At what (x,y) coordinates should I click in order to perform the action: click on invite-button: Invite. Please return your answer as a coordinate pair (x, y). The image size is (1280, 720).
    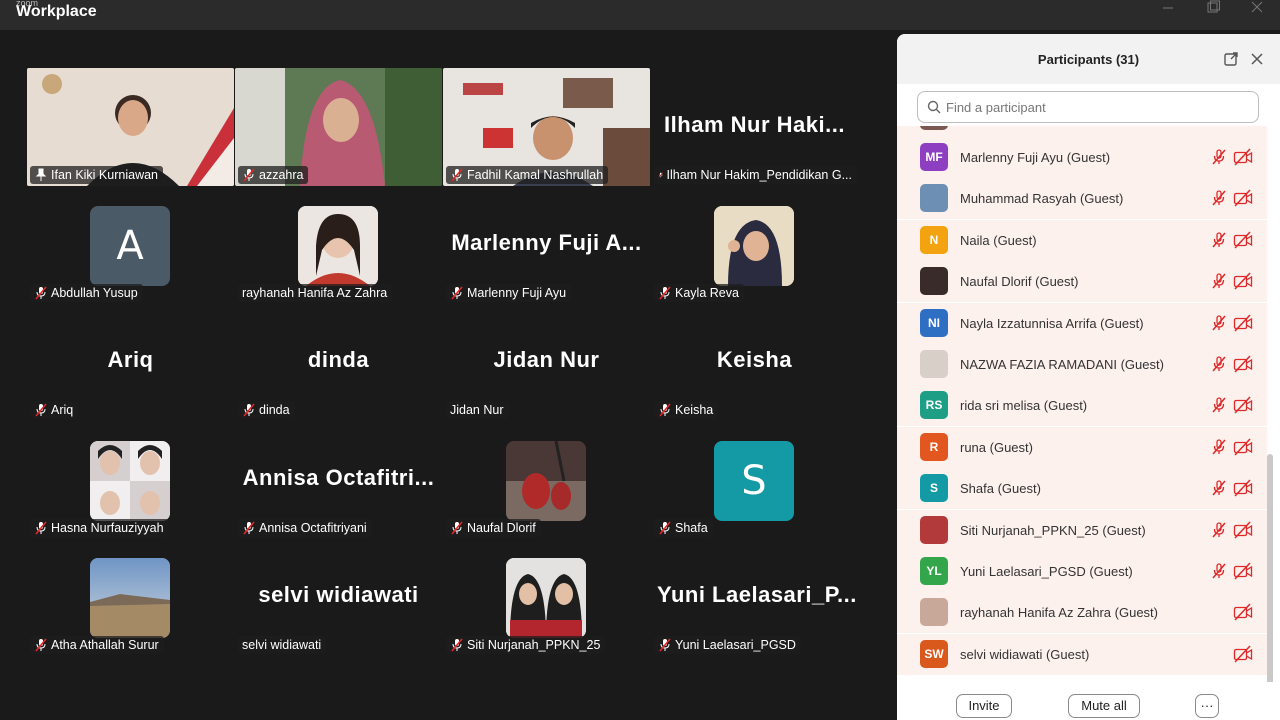
    Looking at the image, I should click on (984, 706).